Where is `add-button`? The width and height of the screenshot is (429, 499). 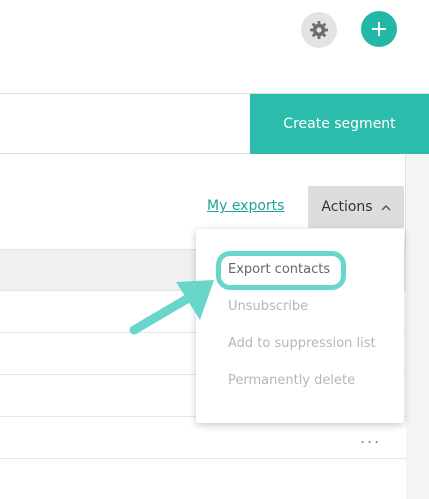 add-button is located at coordinates (379, 29).